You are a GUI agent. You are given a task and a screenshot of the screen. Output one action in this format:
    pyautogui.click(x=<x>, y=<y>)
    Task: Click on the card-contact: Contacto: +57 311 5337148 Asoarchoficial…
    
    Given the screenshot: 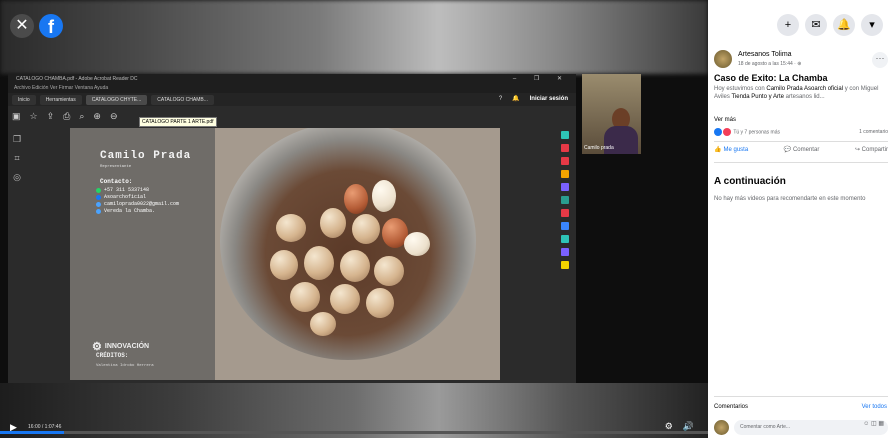 What is the action you would take?
    pyautogui.click(x=137, y=196)
    